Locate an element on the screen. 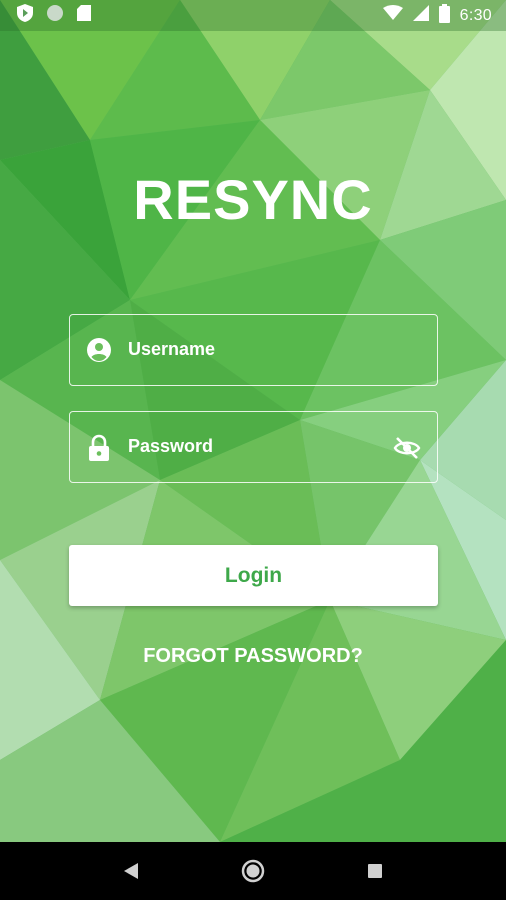 This screenshot has width=506, height=900. circle-icon is located at coordinates (55, 15).